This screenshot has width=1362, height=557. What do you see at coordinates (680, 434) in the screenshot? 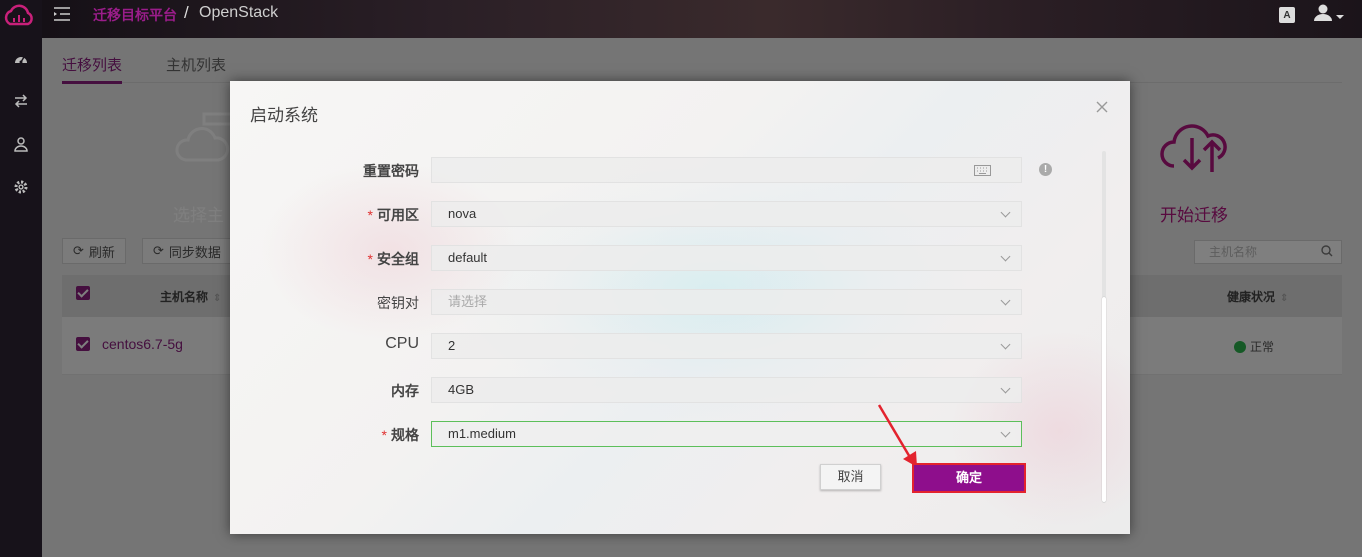
I see `flavor-row: * 规格 m1.medium` at bounding box center [680, 434].